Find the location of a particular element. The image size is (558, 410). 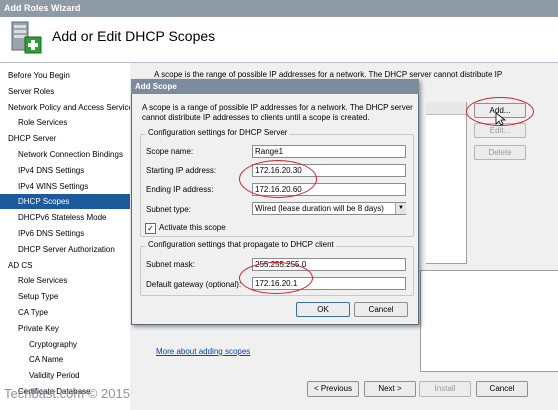

ok-button: OK is located at coordinates (323, 309).